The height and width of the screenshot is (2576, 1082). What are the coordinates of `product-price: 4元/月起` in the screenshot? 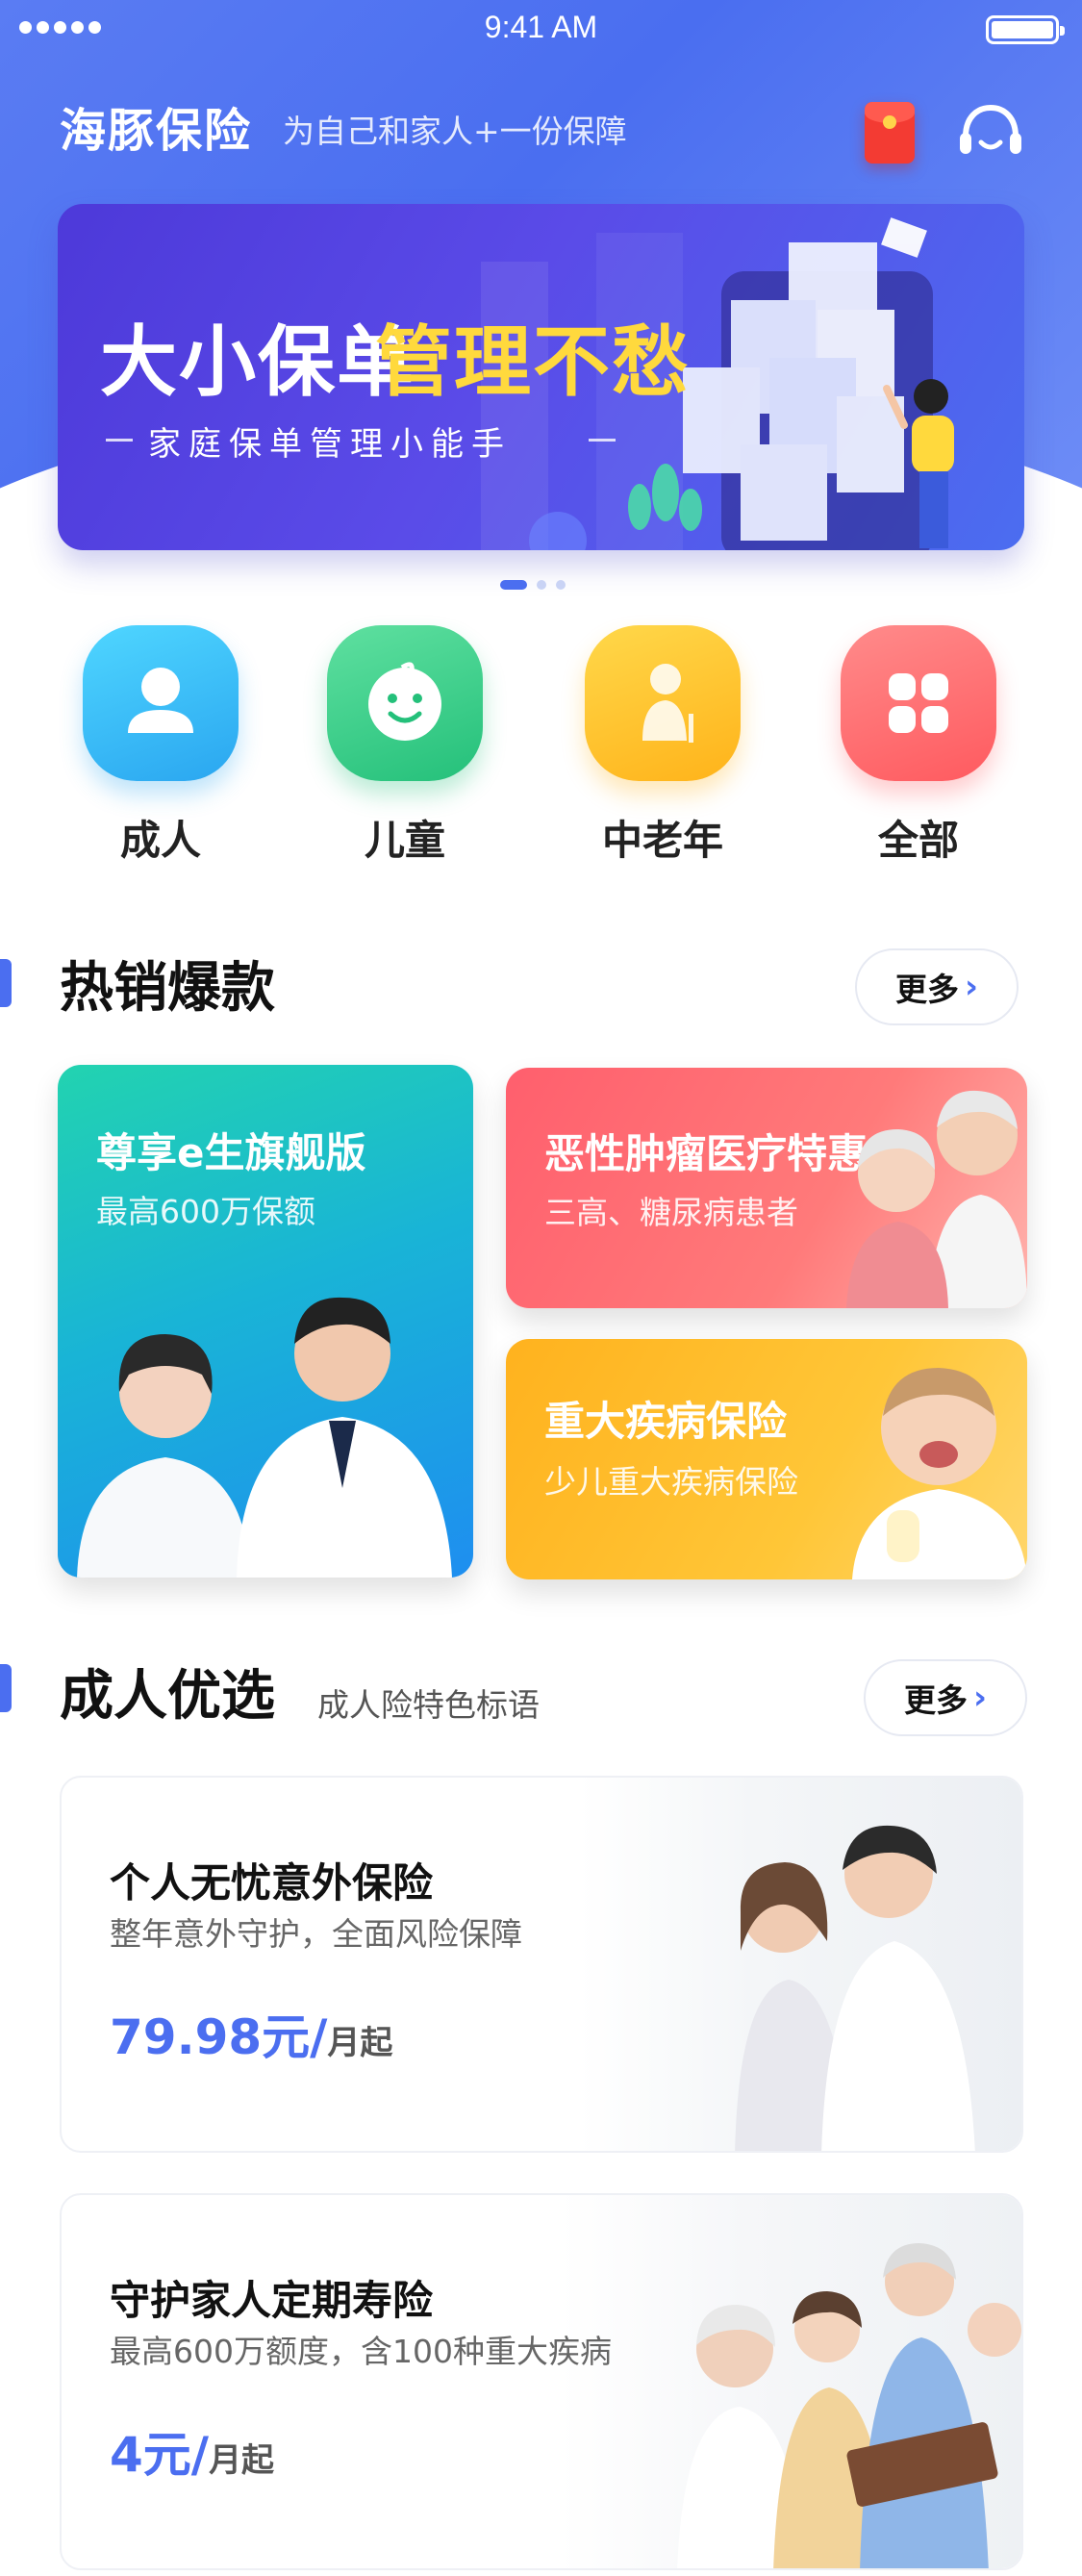 It's located at (192, 2451).